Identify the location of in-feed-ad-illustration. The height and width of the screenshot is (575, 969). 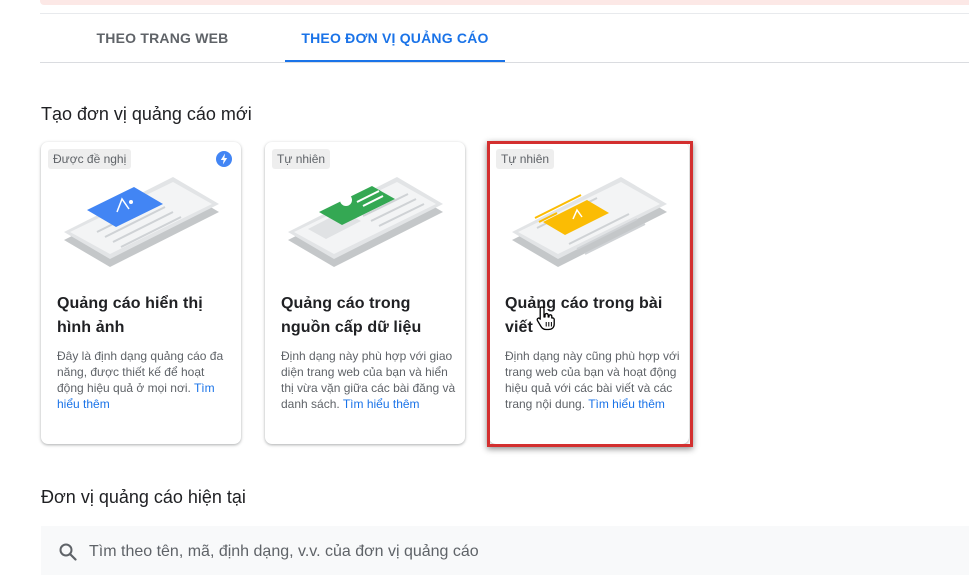
(365, 222).